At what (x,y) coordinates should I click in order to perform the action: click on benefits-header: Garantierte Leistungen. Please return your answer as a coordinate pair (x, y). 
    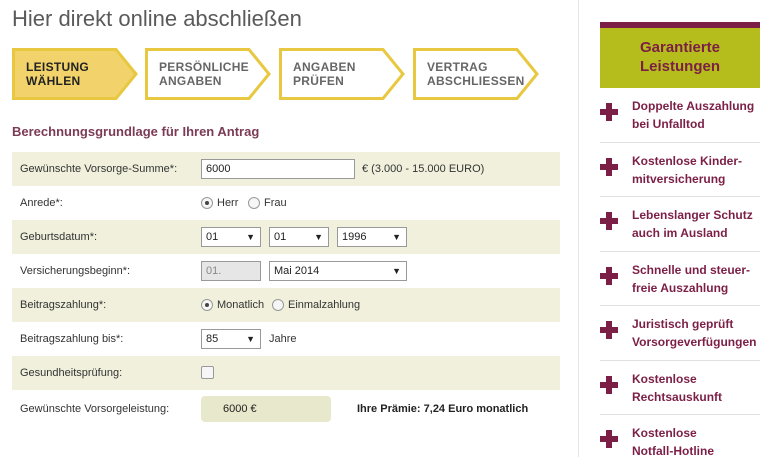
    Looking at the image, I should click on (680, 55).